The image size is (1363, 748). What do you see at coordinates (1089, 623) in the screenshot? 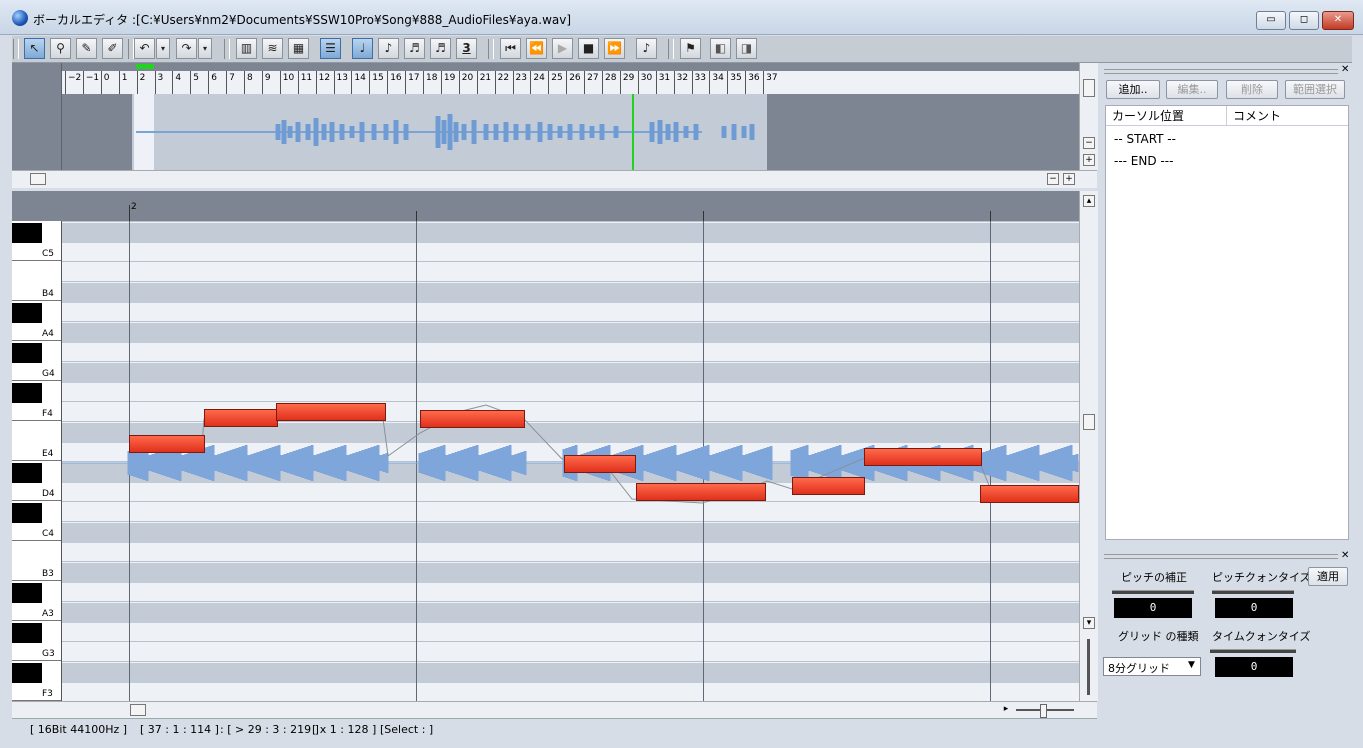
I see `scroll-down-icon: ▾` at bounding box center [1089, 623].